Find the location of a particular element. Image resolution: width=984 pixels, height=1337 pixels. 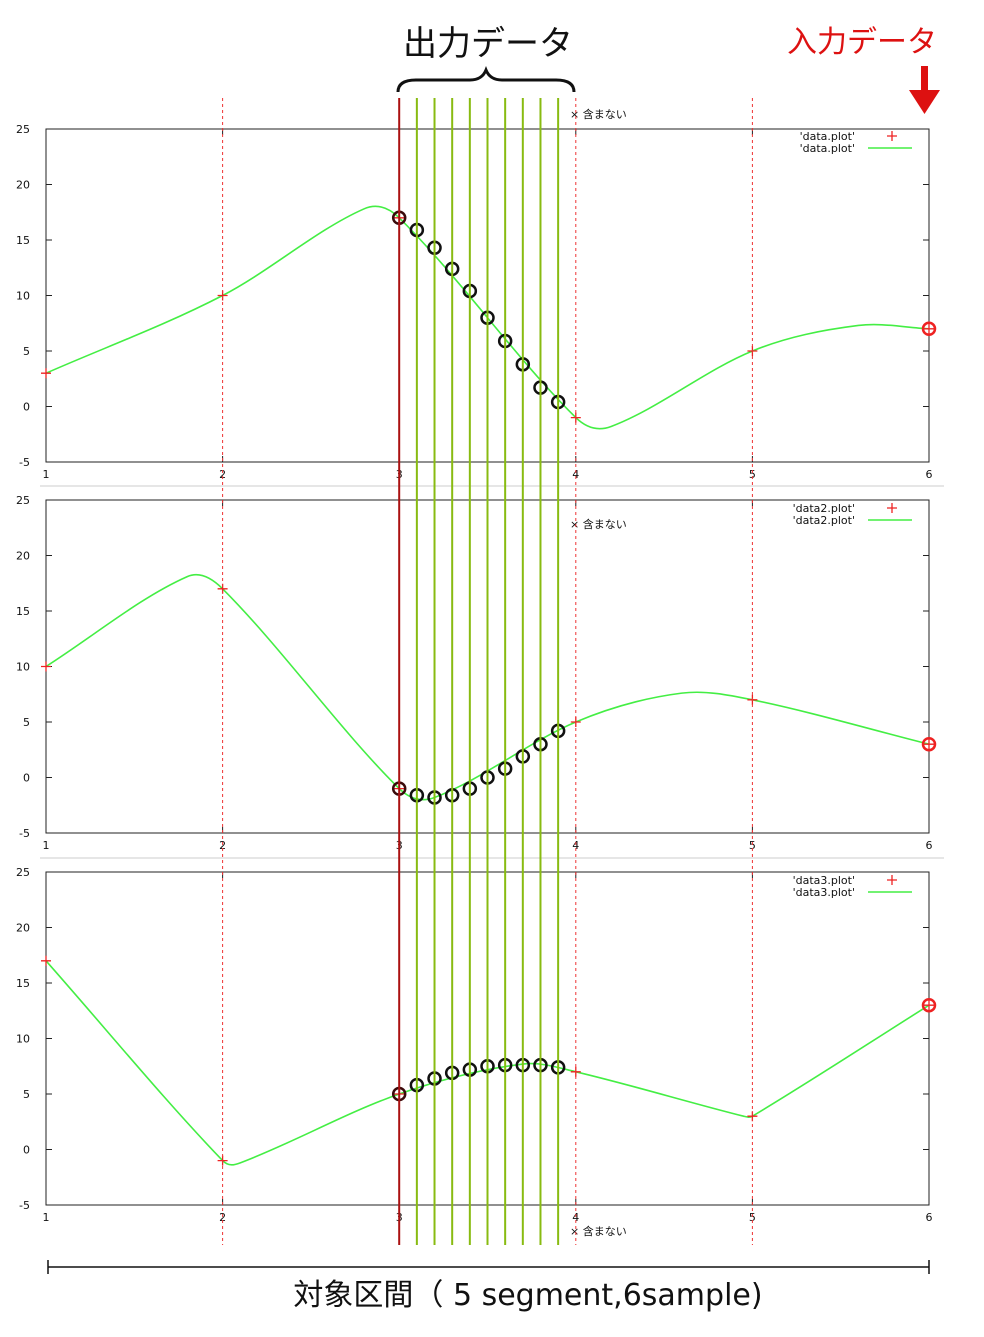

legend-label: 'data.plot' is located at coordinates (827, 148).